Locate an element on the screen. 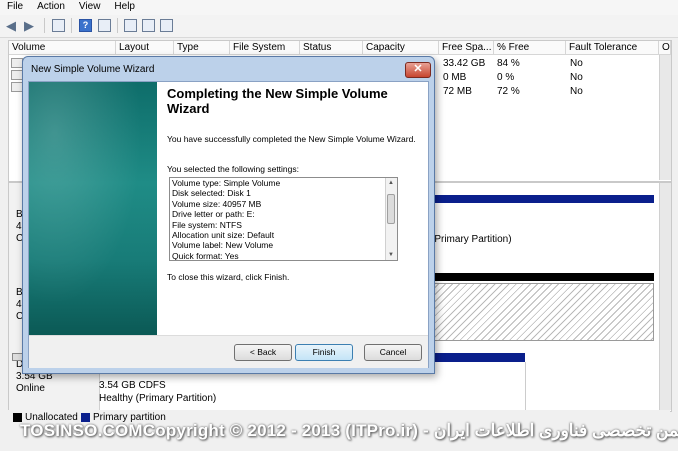 The image size is (678, 451). unallocated-space is located at coordinates (539, 312).